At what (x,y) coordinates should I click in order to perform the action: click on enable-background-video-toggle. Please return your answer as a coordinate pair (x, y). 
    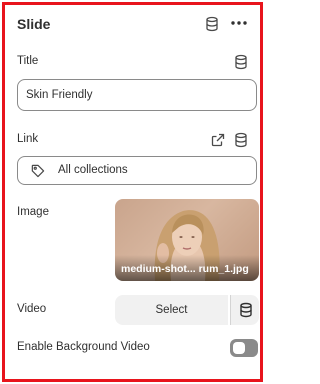
    Looking at the image, I should click on (244, 348).